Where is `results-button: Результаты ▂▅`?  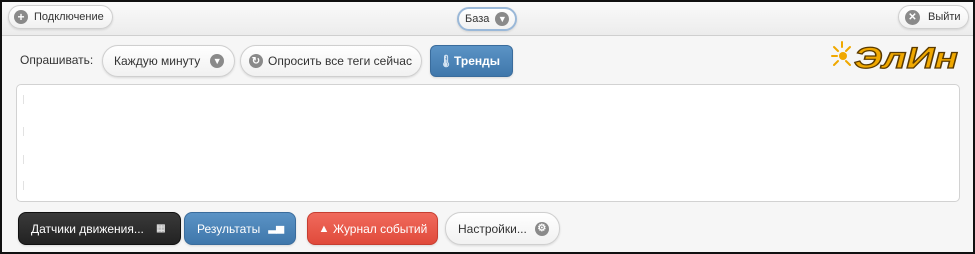 results-button: Результаты ▂▅ is located at coordinates (240, 228).